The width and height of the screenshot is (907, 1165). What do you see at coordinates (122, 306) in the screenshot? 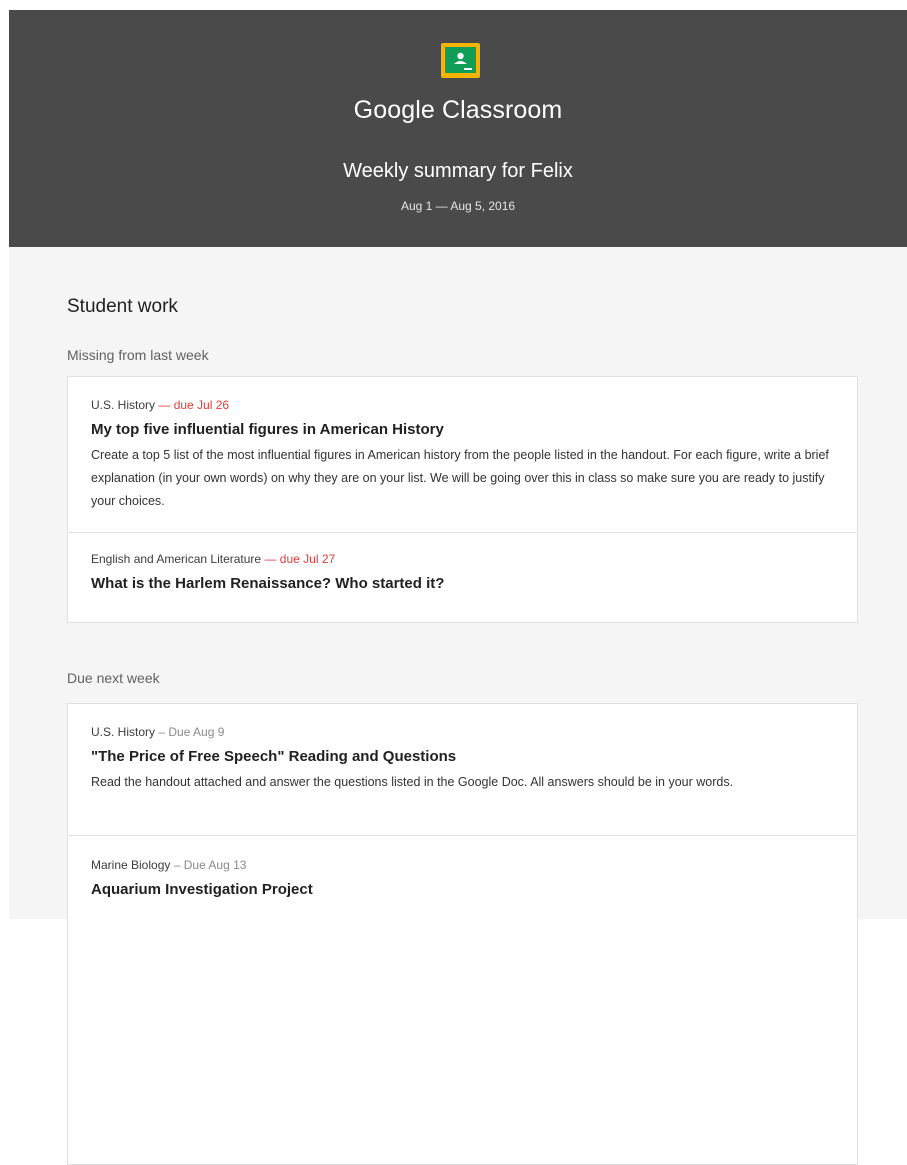
I see `section-title: Student work` at bounding box center [122, 306].